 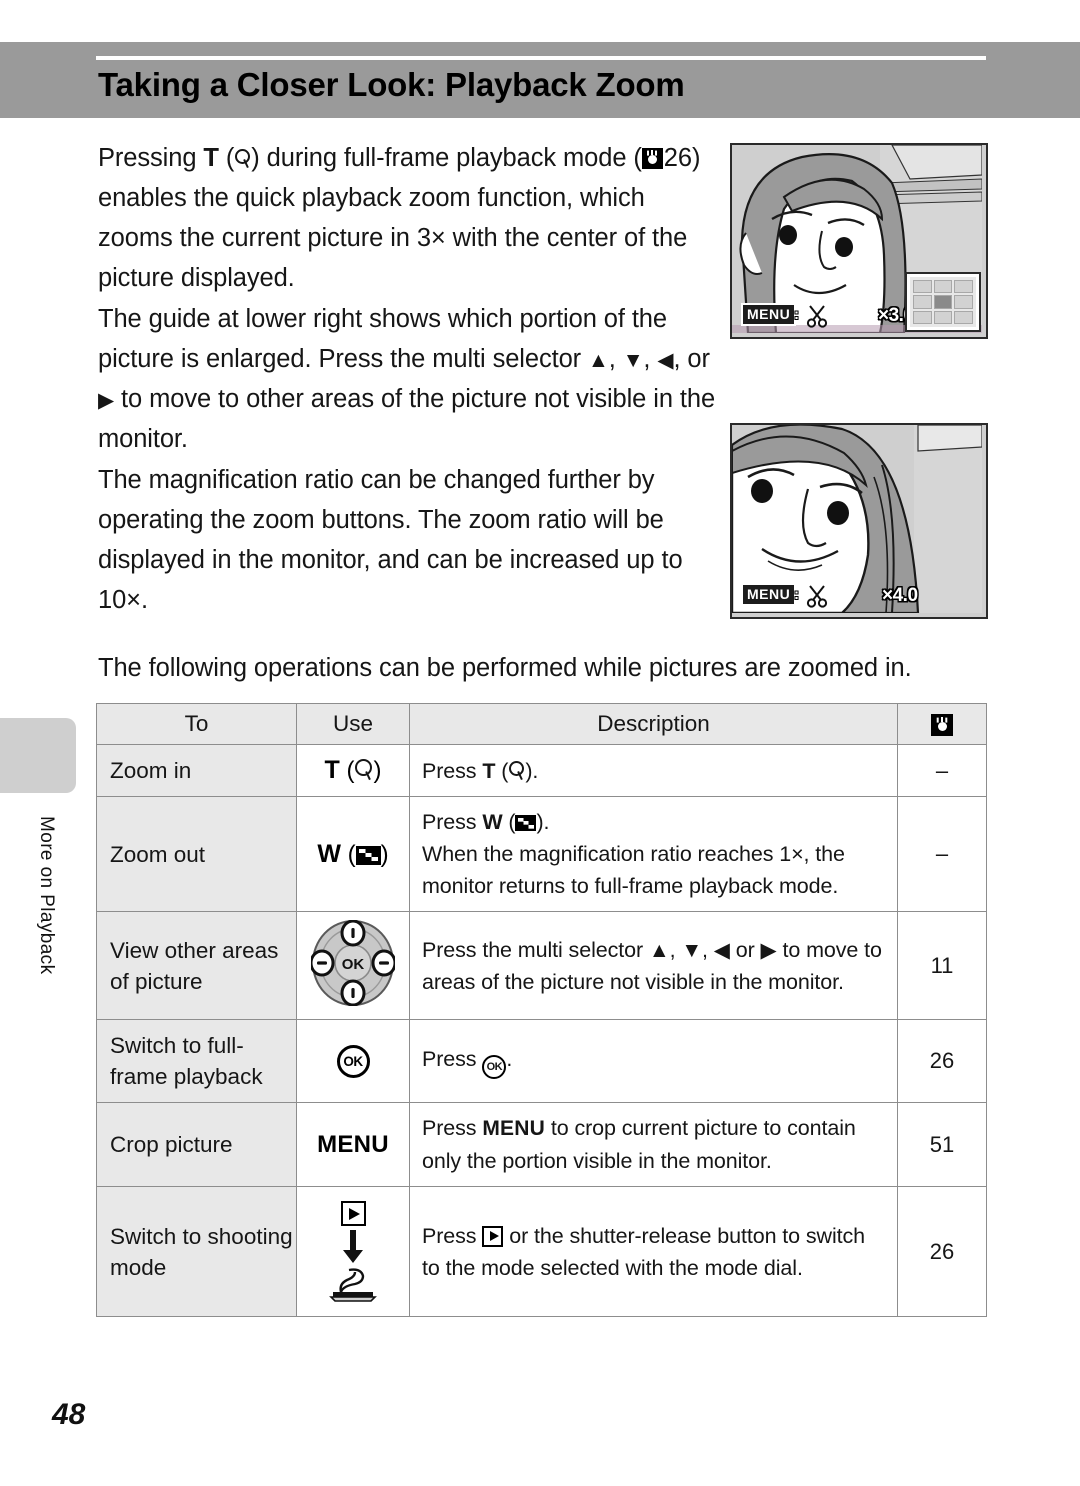 I want to click on guide-cell-active, so click(x=943, y=302).